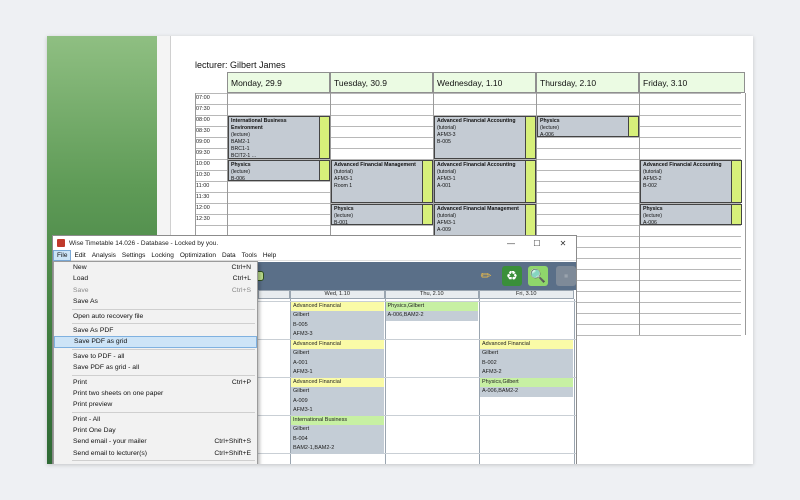 This screenshot has height=500, width=800. What do you see at coordinates (526, 294) in the screenshot?
I see `grid-day-header: Fri, 3.10` at bounding box center [526, 294].